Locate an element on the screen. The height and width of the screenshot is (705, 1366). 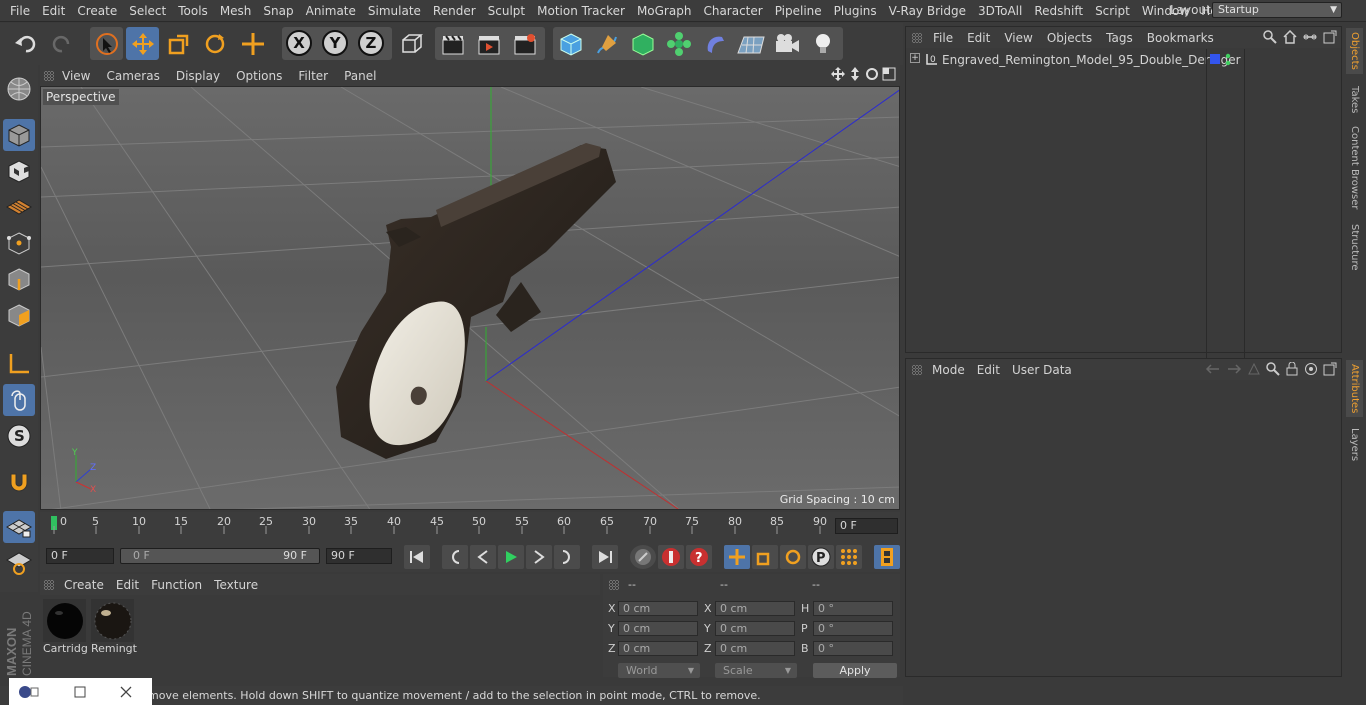
close-icon is located at coordinates (126, 692).